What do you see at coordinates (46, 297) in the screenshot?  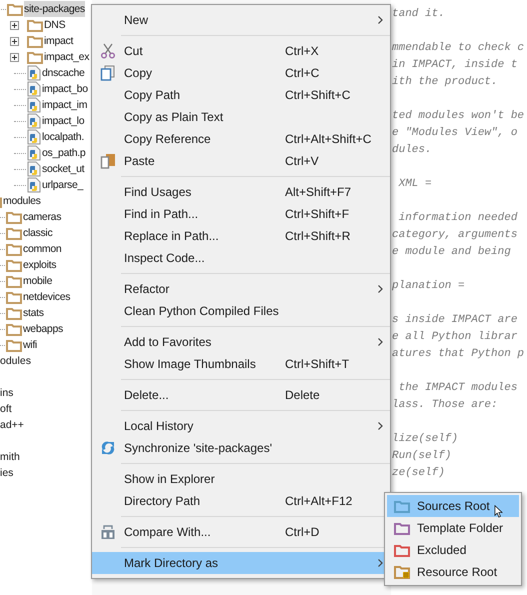 I see `tree-item: netdevices` at bounding box center [46, 297].